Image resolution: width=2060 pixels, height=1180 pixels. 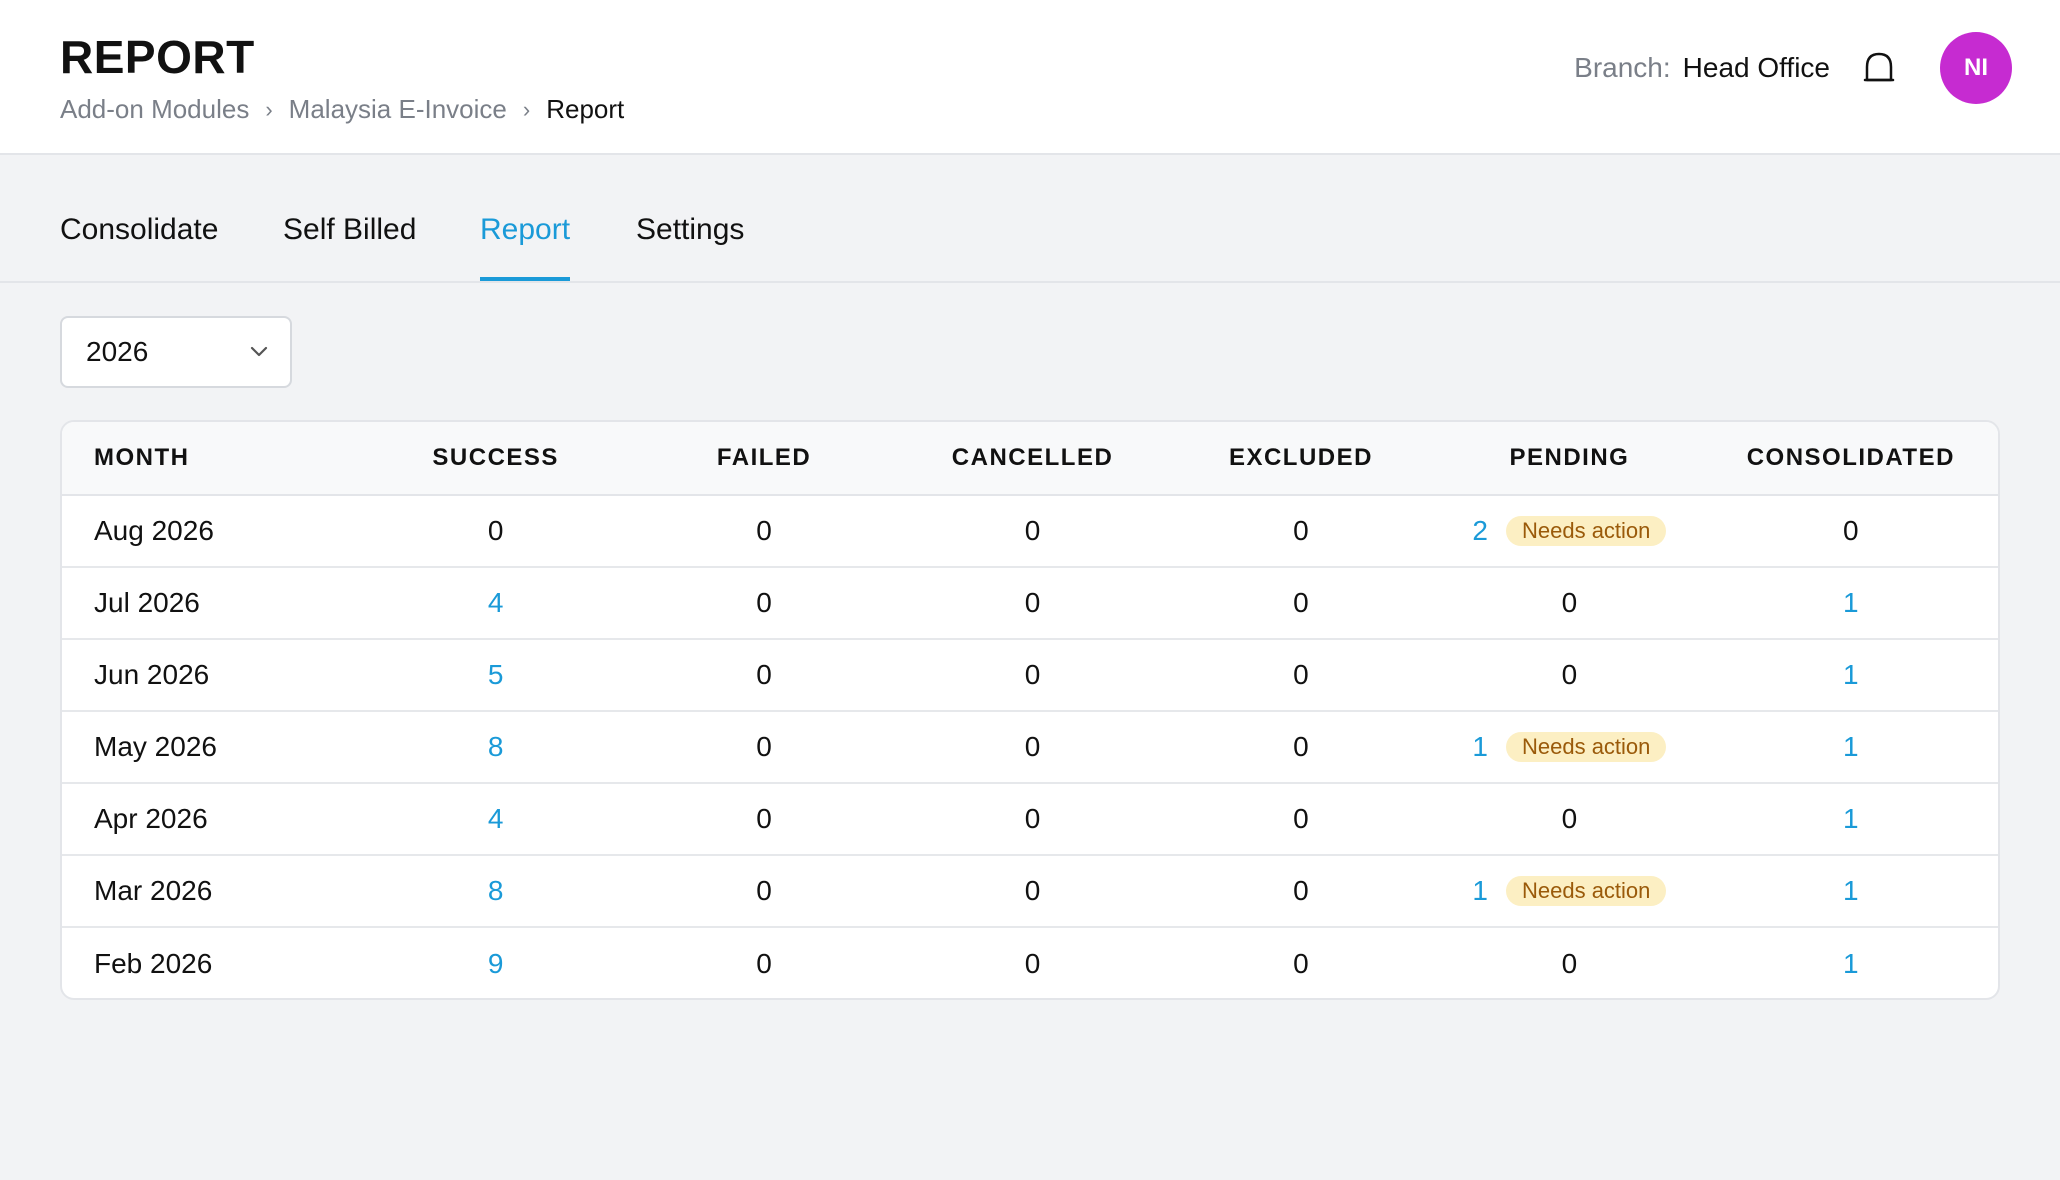 What do you see at coordinates (398, 109) in the screenshot?
I see `breadcrumb-malaysia-e-invoice: Malaysia E-Invoice` at bounding box center [398, 109].